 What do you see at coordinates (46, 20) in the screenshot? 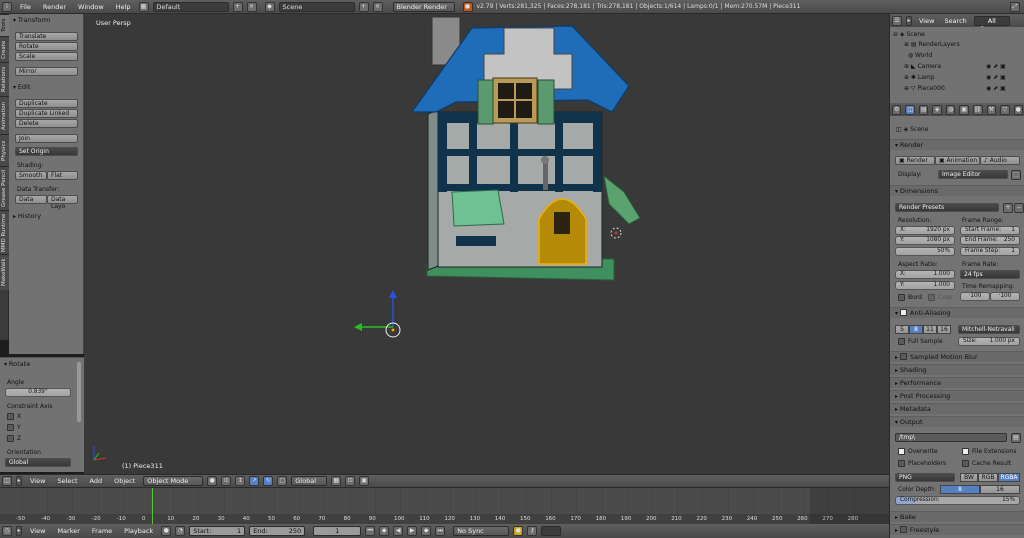
I see `transform-panel-header: Transform` at bounding box center [46, 20].